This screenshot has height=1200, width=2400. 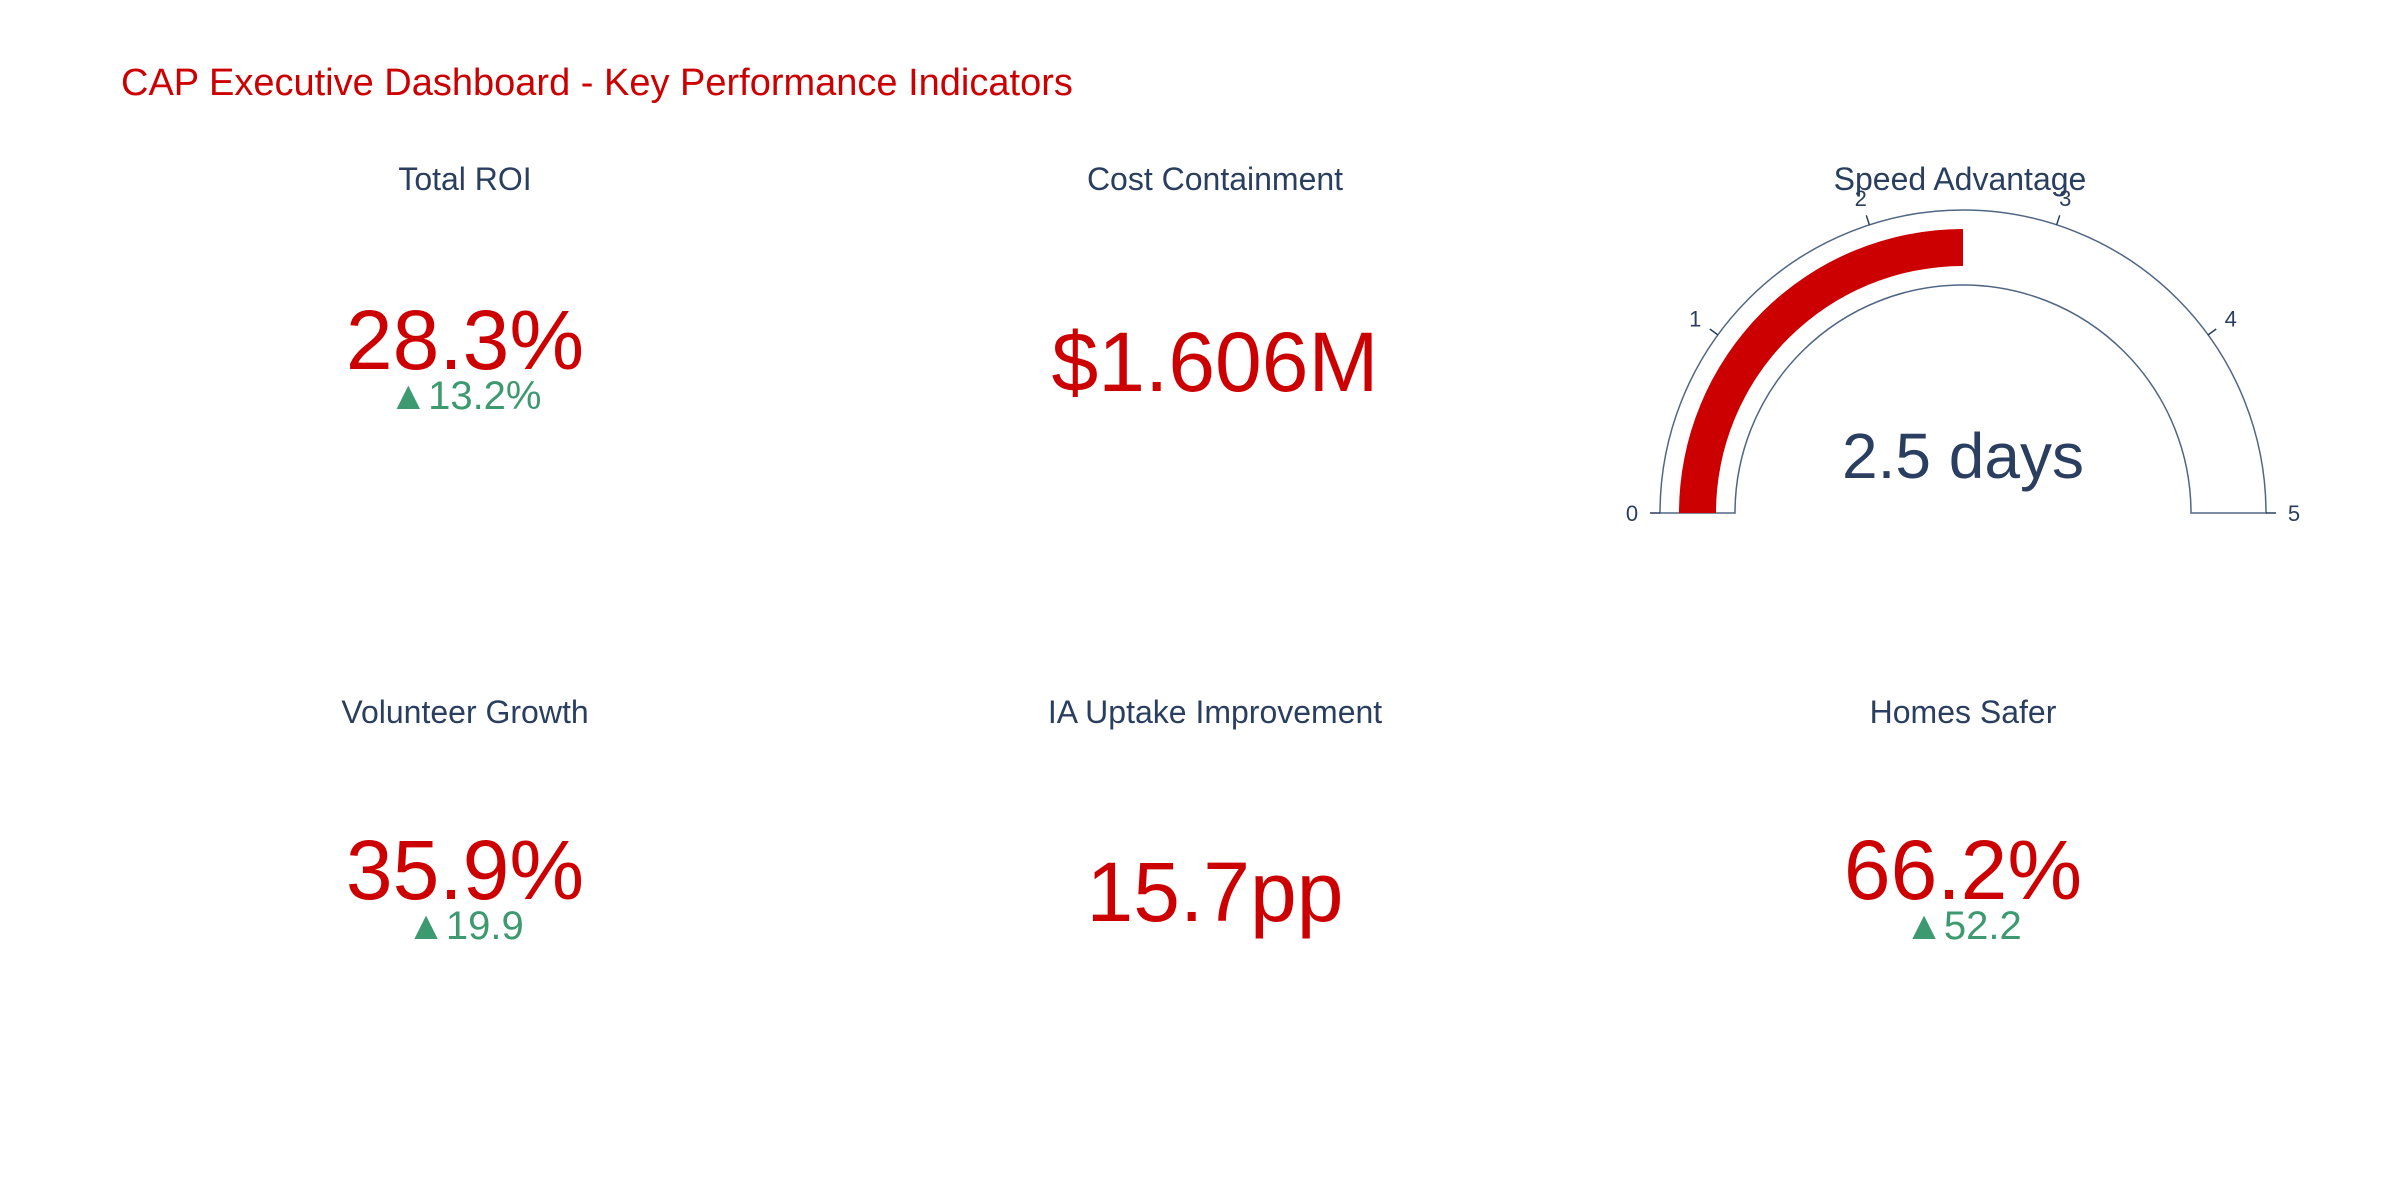 What do you see at coordinates (465, 870) in the screenshot?
I see `kpi-value: 35.9%` at bounding box center [465, 870].